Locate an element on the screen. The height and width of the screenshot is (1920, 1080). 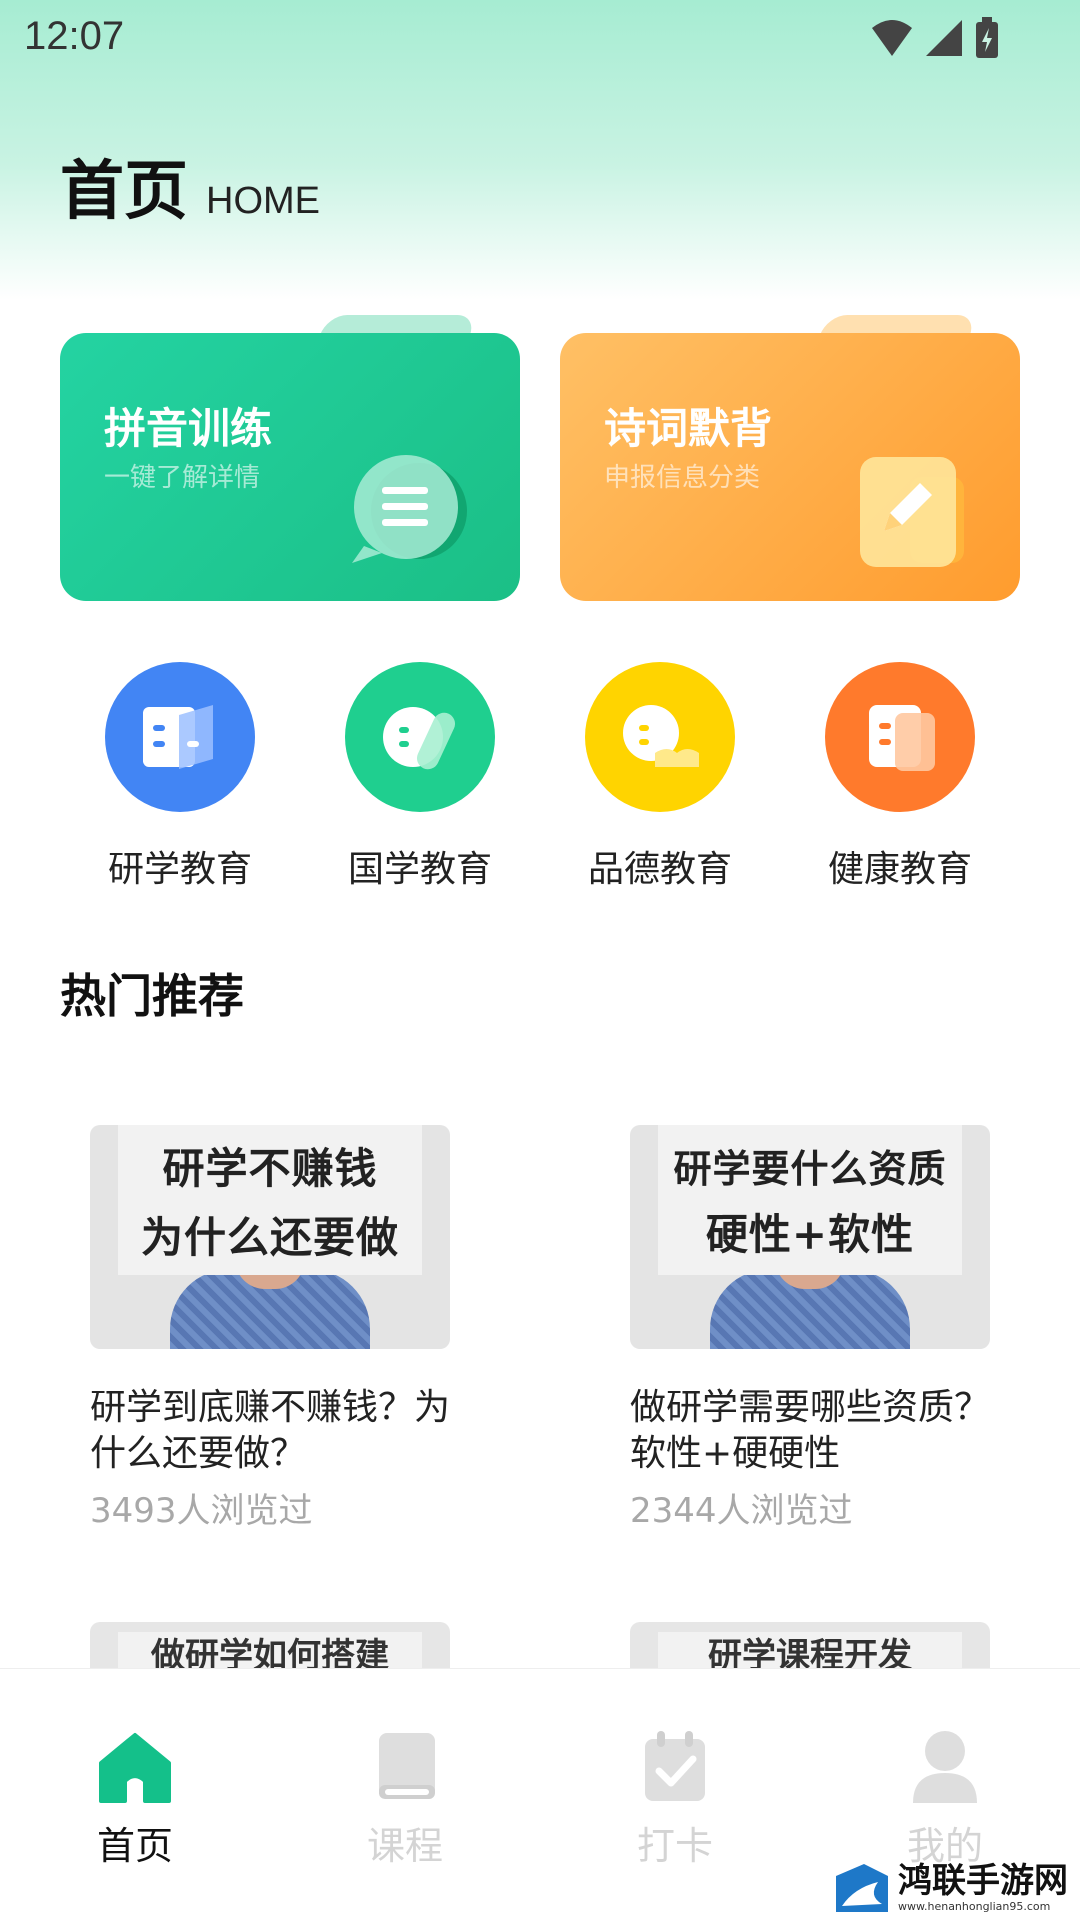
wifi-icon is located at coordinates (892, 38).